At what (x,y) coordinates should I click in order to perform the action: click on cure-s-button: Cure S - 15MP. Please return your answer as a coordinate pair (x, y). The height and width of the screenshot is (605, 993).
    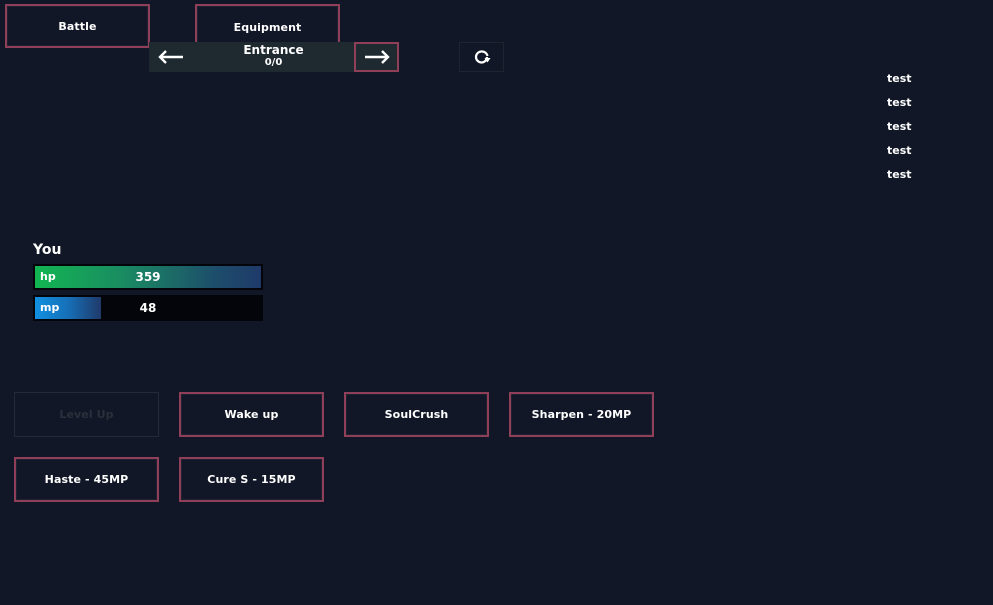
    Looking at the image, I should click on (251, 479).